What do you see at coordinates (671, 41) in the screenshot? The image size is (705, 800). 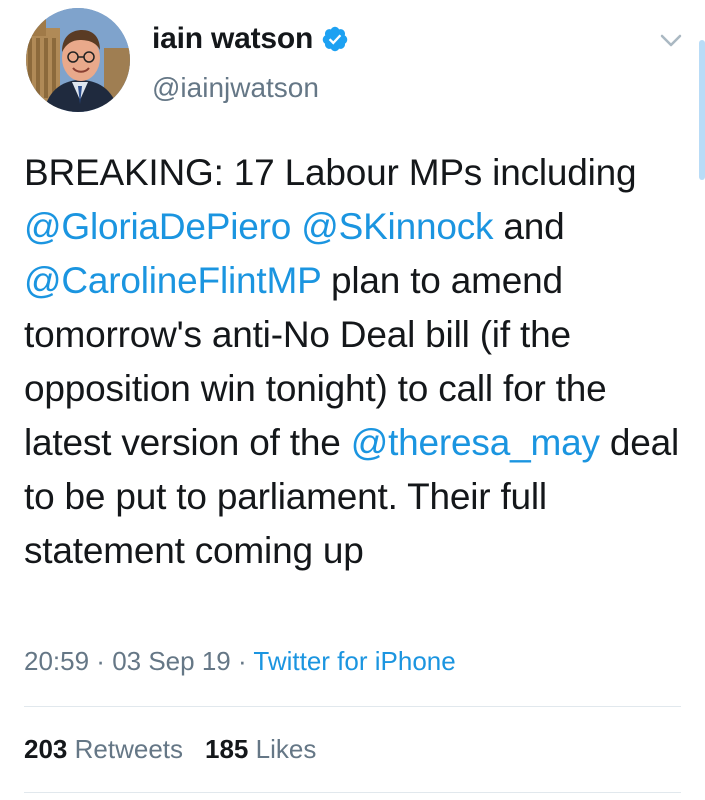 I see `chevron-down-icon` at bounding box center [671, 41].